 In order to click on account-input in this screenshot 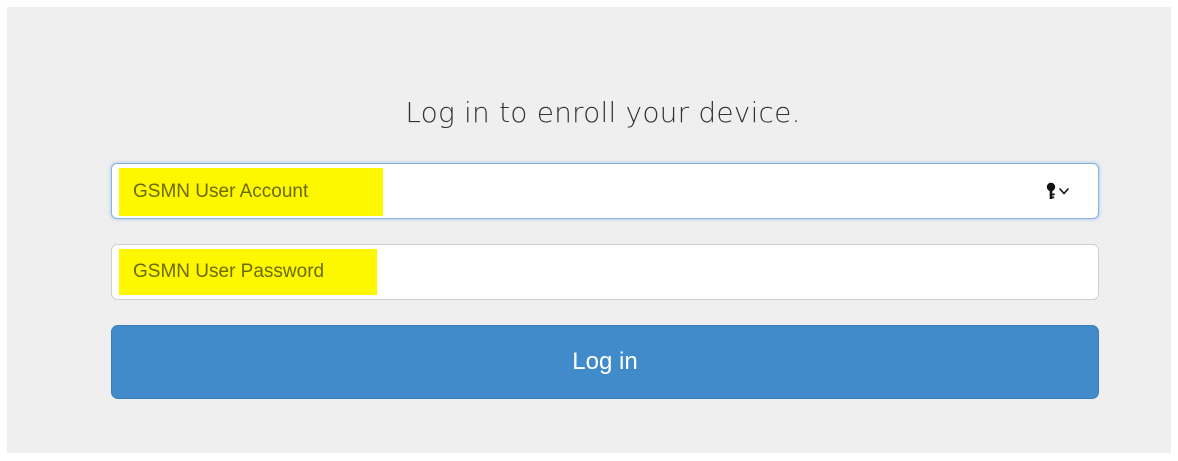, I will do `click(605, 191)`.